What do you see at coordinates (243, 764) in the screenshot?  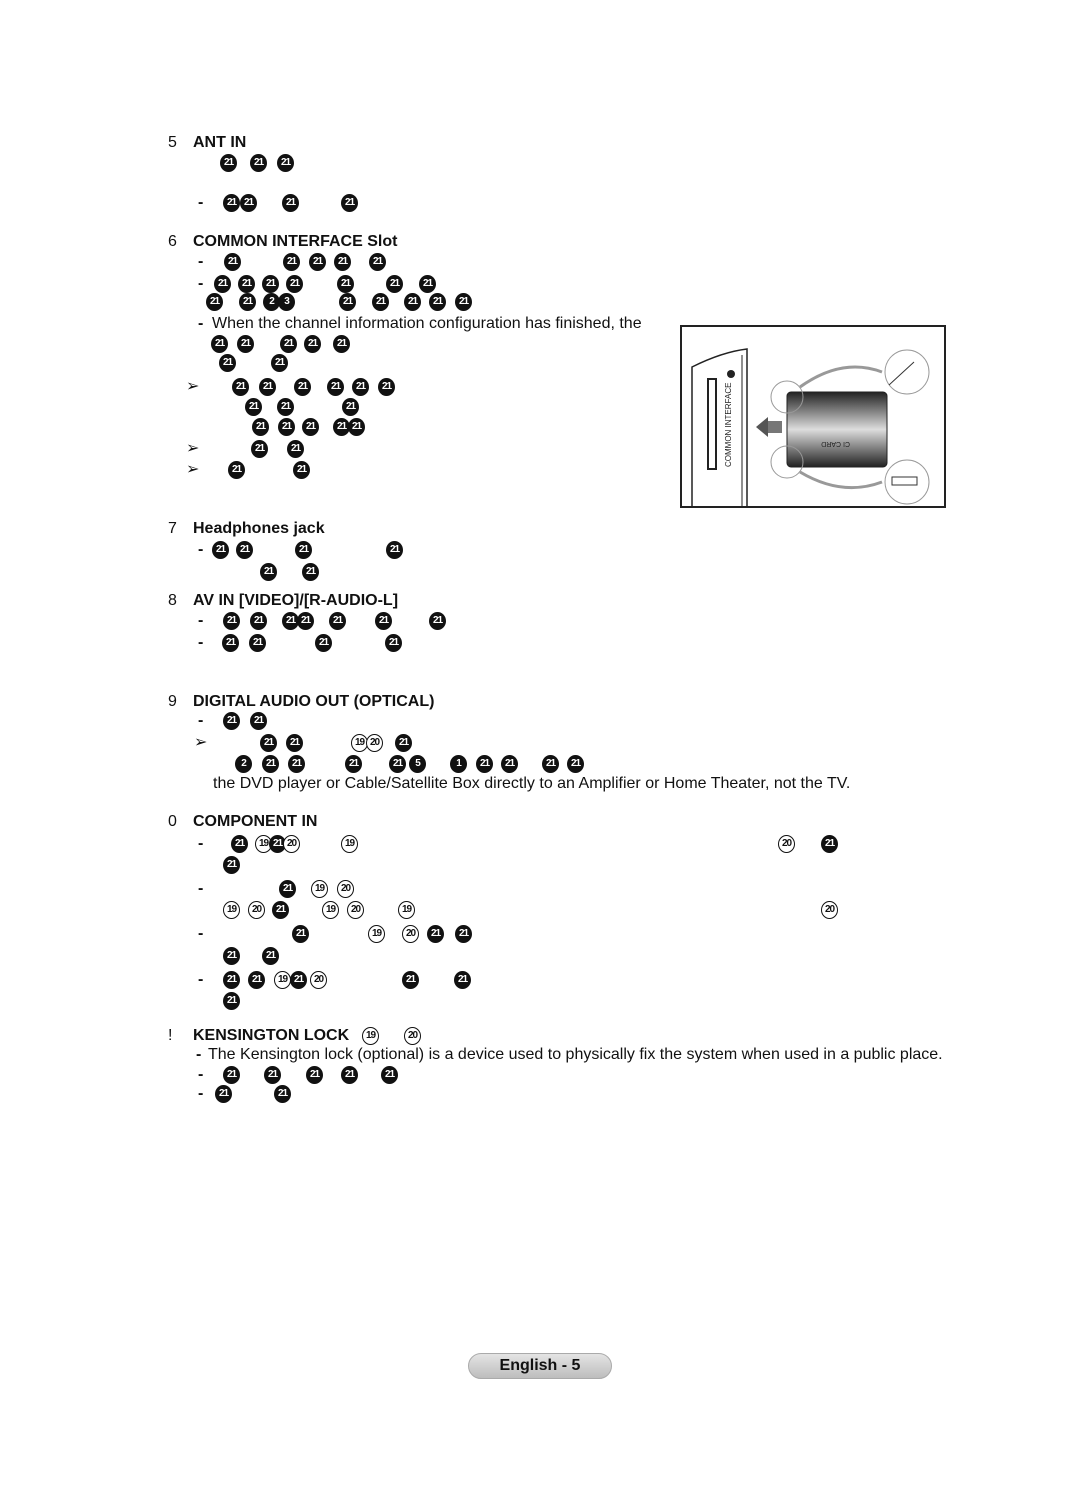 I see `circled-number-glyph: 2` at bounding box center [243, 764].